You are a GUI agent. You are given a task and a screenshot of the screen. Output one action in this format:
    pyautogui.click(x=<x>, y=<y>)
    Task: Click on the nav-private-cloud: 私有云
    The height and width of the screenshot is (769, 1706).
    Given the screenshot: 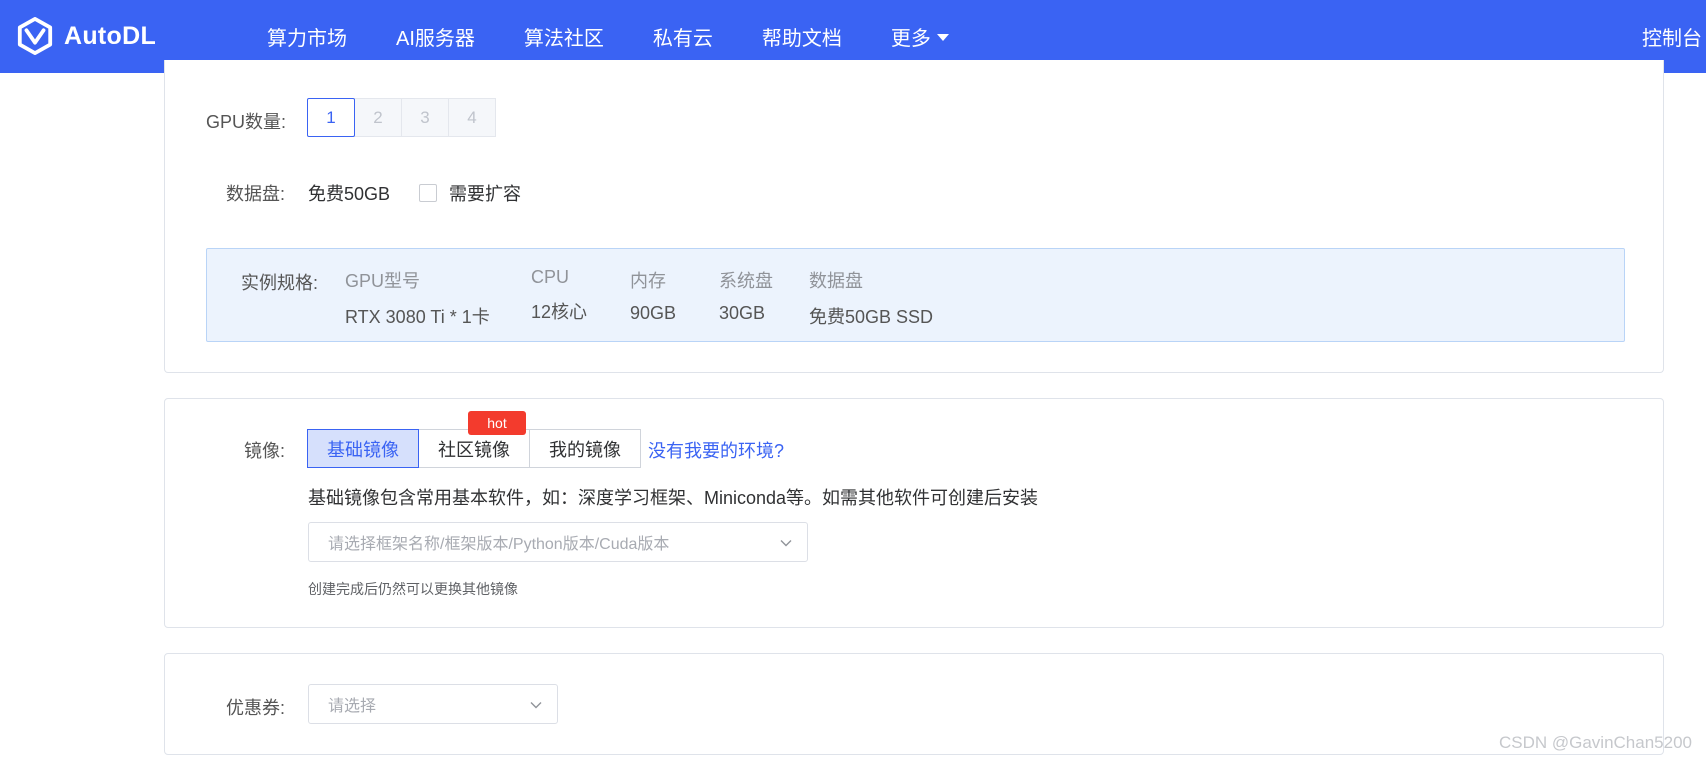 What is the action you would take?
    pyautogui.click(x=683, y=36)
    